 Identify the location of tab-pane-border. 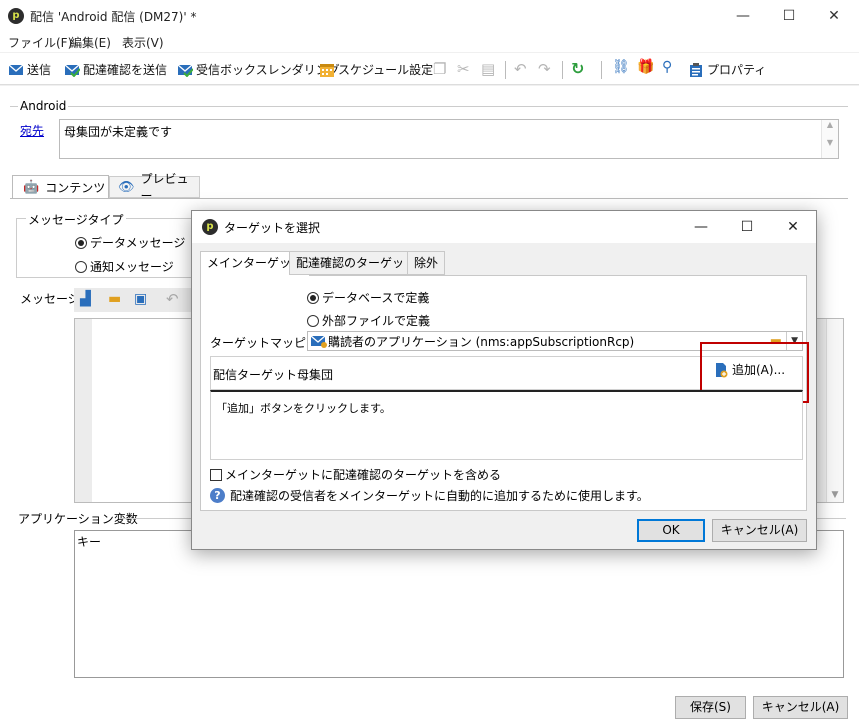
(429, 198).